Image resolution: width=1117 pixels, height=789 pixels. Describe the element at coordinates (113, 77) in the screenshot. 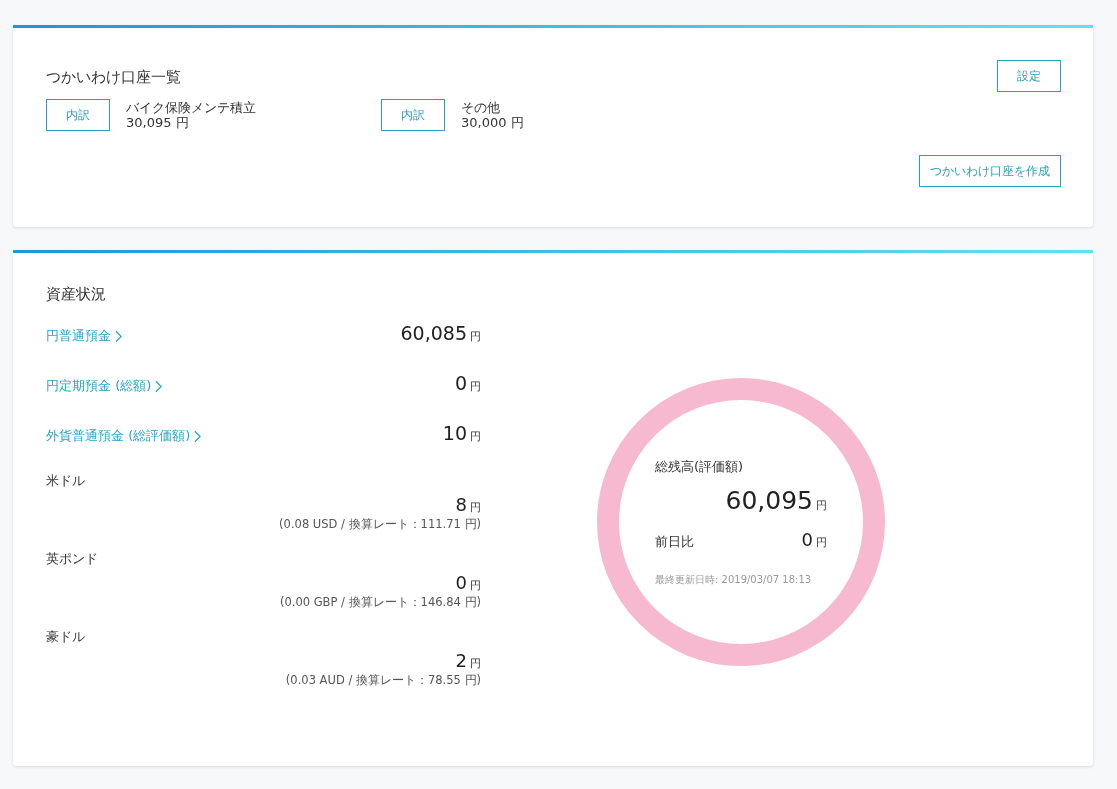

I see `section-title: つかいわけ口座一覧` at that location.